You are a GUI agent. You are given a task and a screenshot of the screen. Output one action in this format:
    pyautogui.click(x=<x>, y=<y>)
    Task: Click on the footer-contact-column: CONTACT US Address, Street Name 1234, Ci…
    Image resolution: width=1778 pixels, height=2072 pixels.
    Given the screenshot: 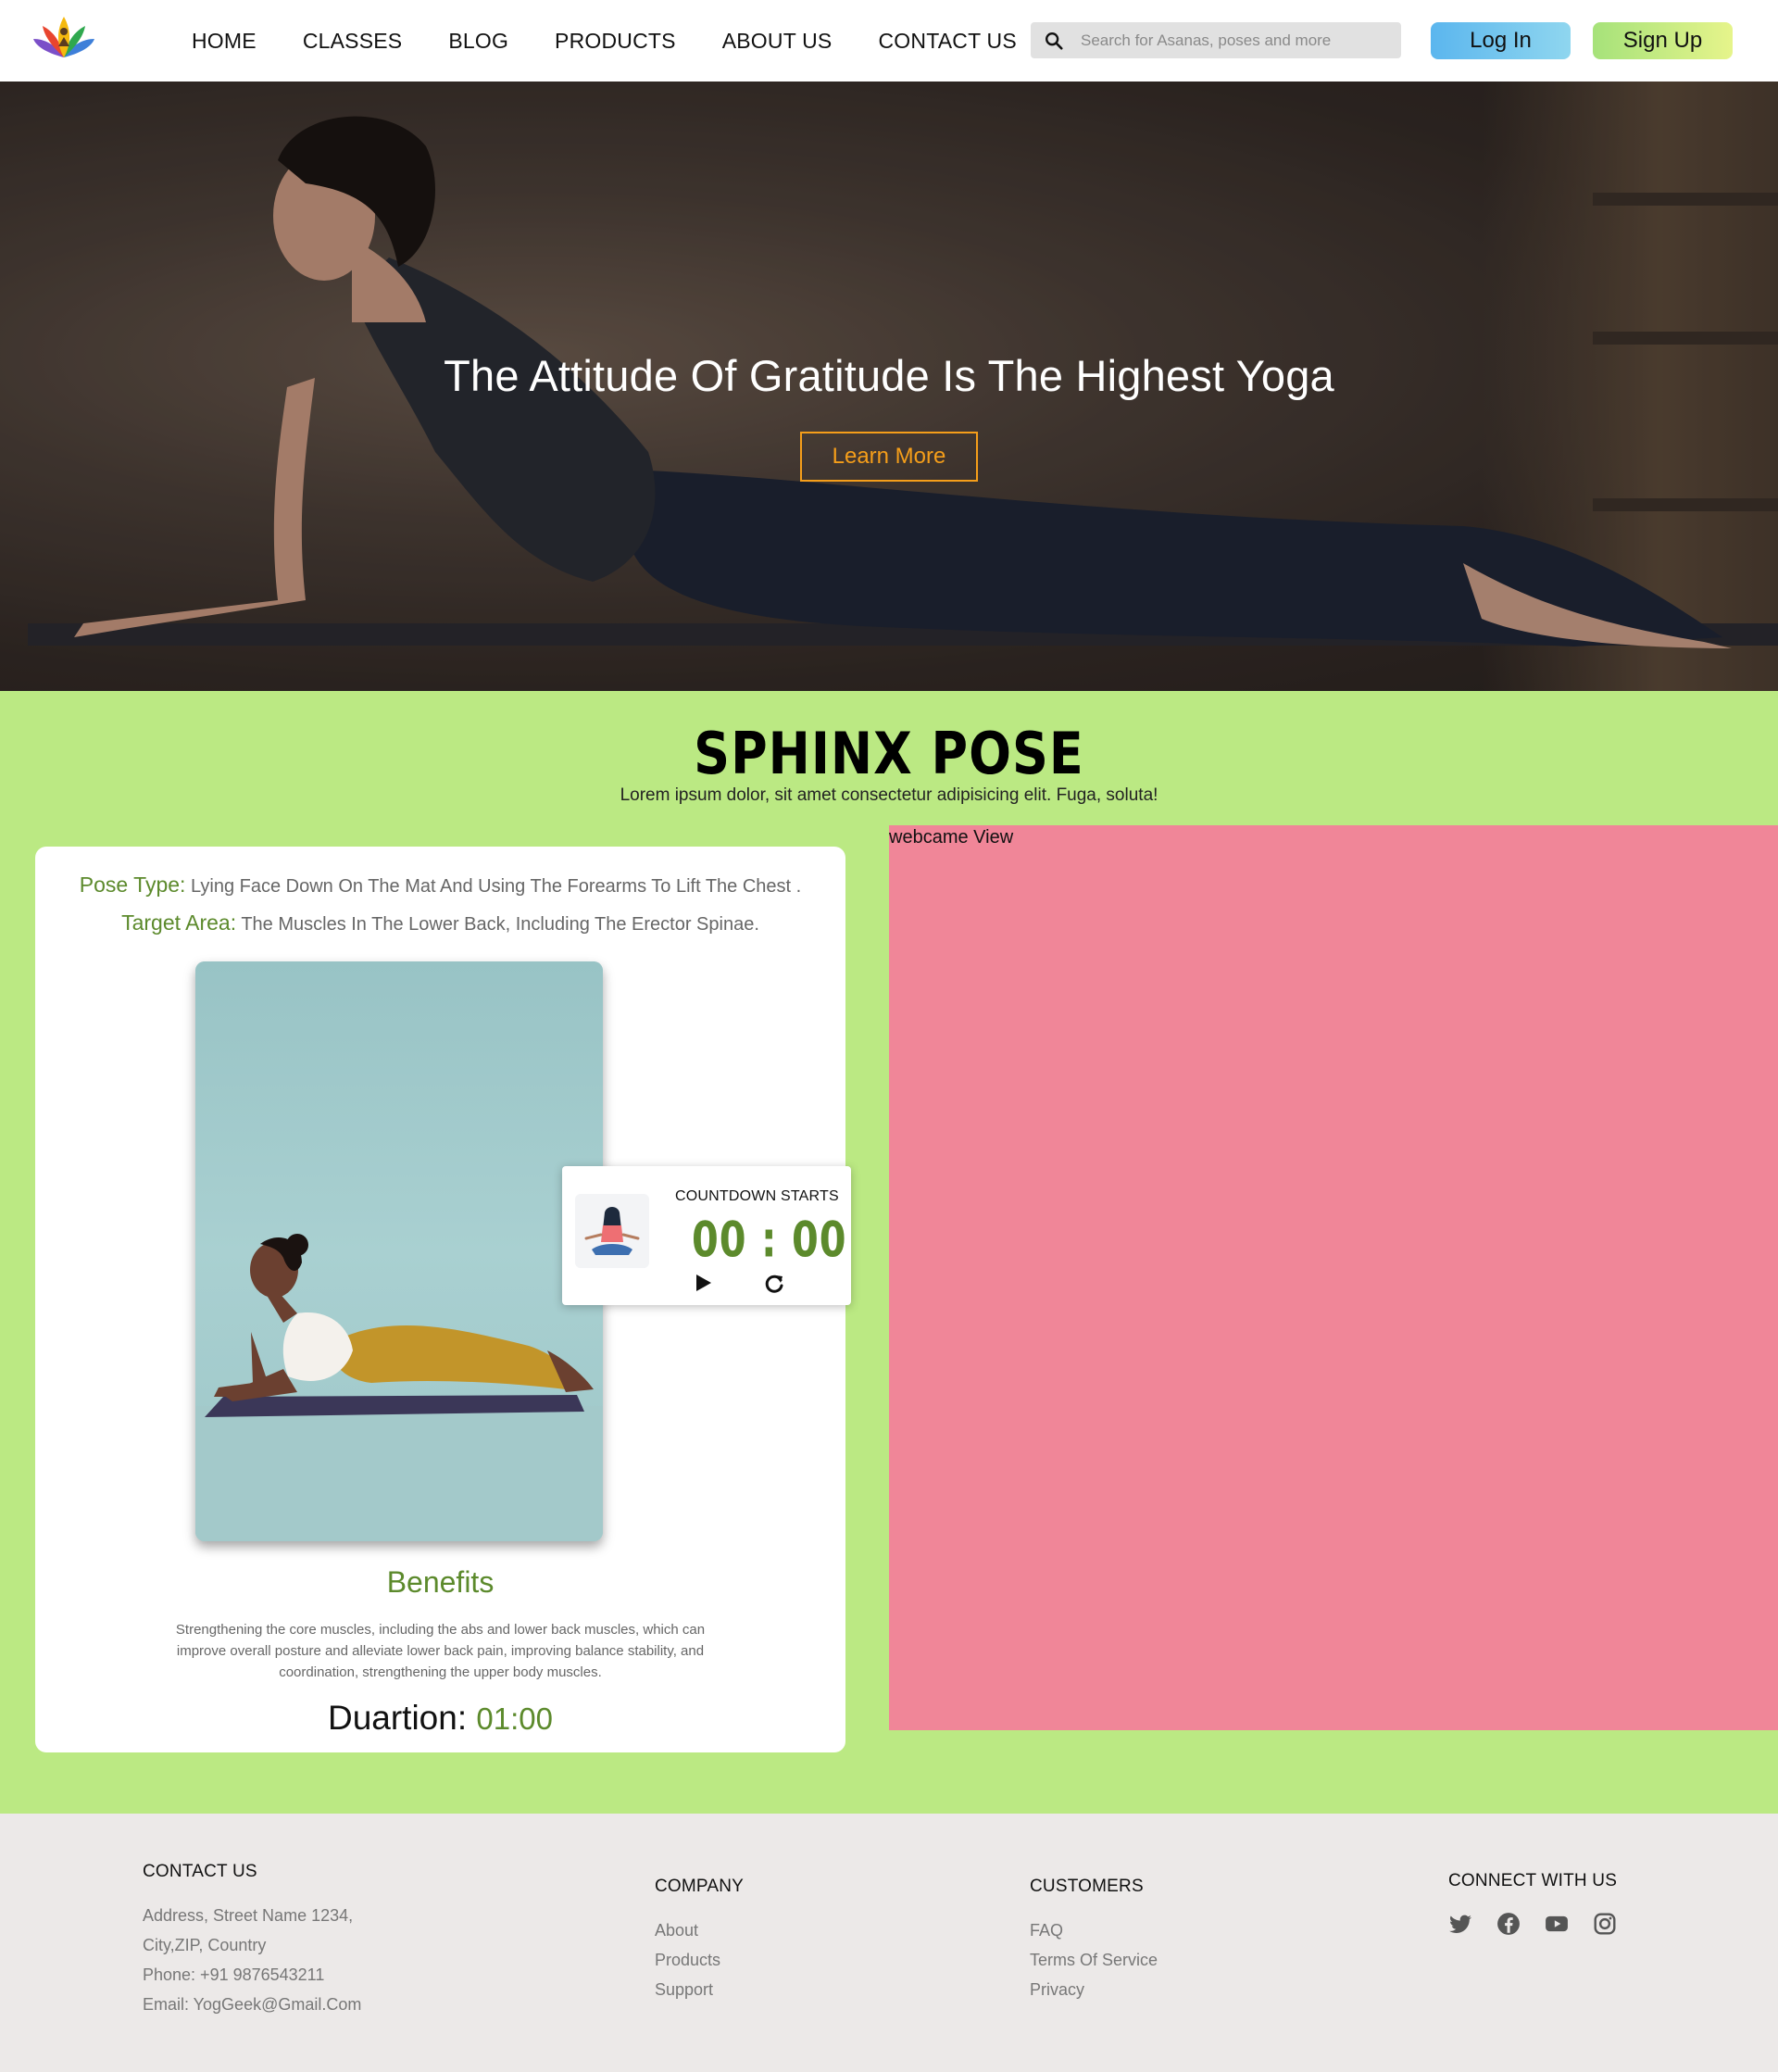 What is the action you would take?
    pyautogui.click(x=252, y=1940)
    